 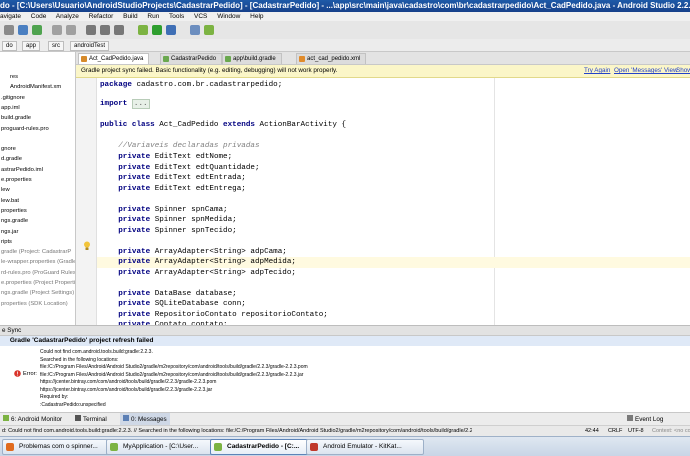 I want to click on tab-label: app\build.gradle, so click(x=254, y=59).